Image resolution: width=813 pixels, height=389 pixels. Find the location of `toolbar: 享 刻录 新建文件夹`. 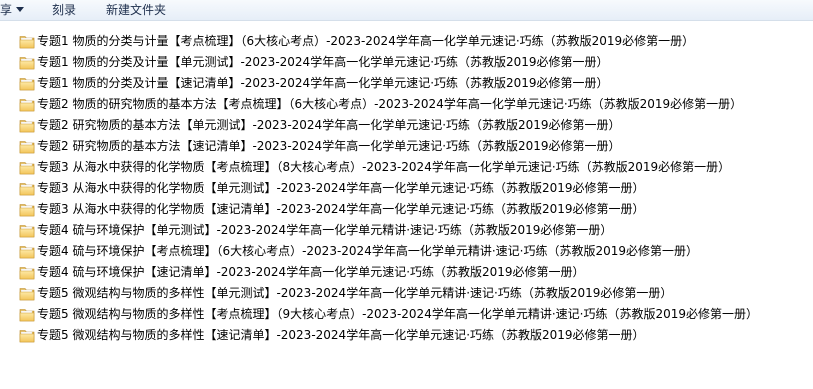

toolbar: 享 刻录 新建文件夹 is located at coordinates (406, 10).